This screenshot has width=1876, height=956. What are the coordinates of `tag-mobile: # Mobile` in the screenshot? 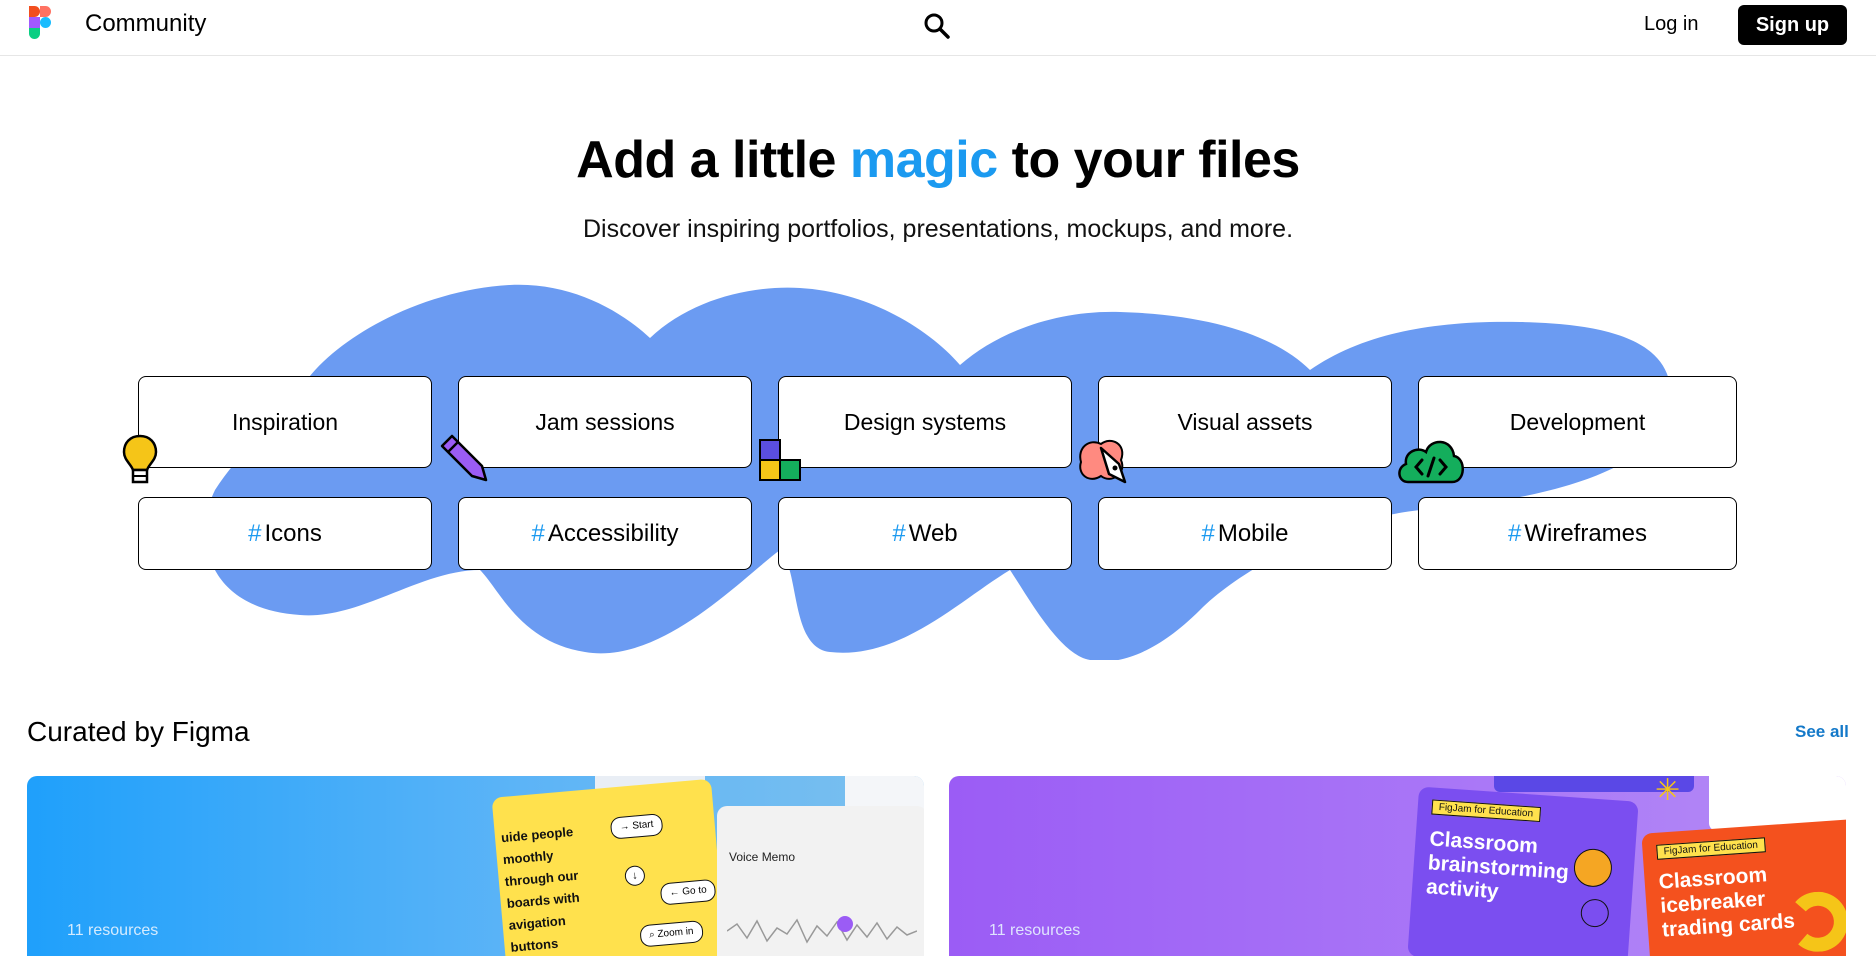 It's located at (1245, 533).